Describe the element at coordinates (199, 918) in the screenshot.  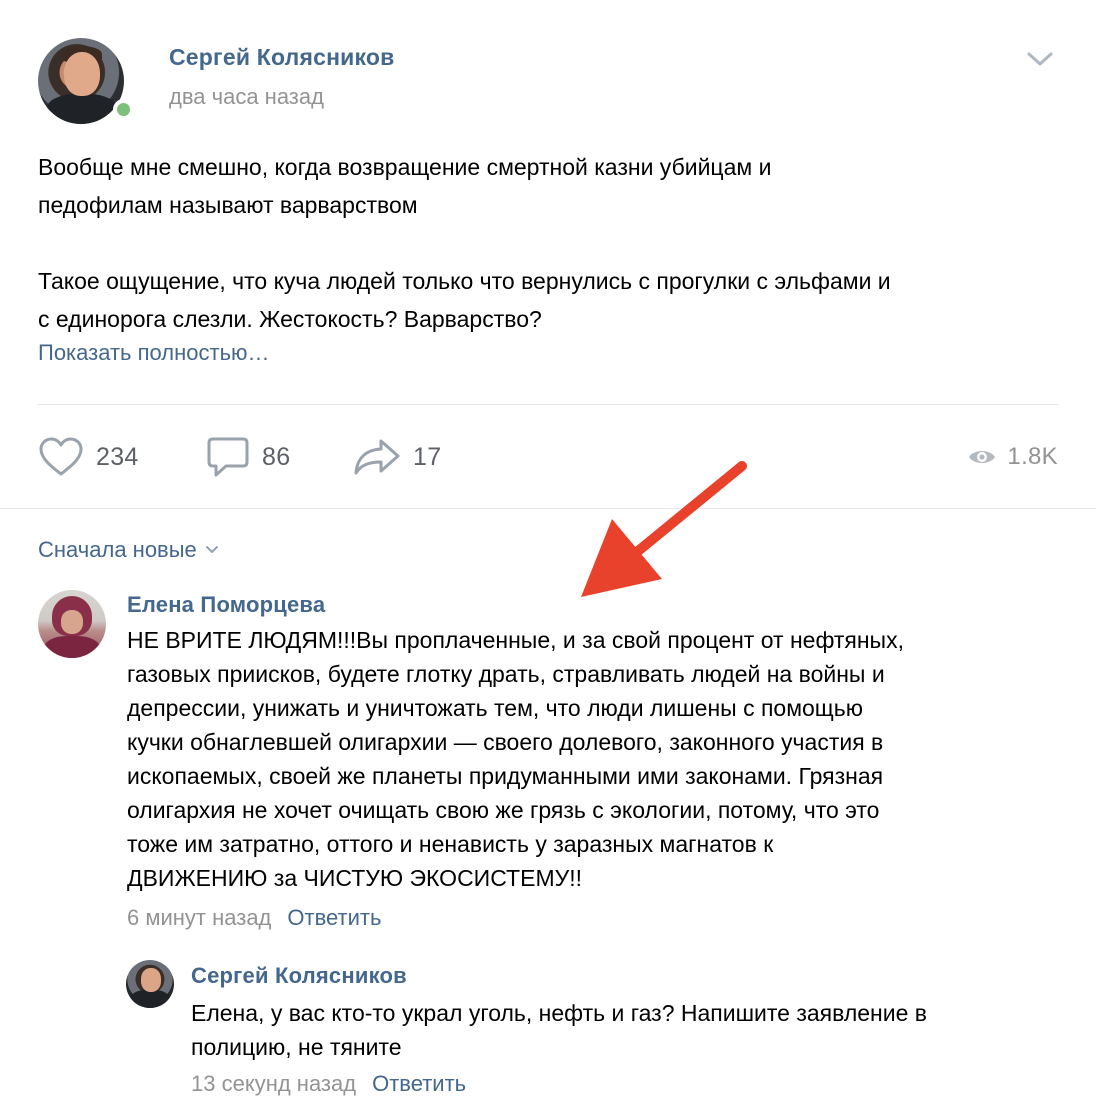
I see `comment-timestamp: 6 минут назад` at that location.